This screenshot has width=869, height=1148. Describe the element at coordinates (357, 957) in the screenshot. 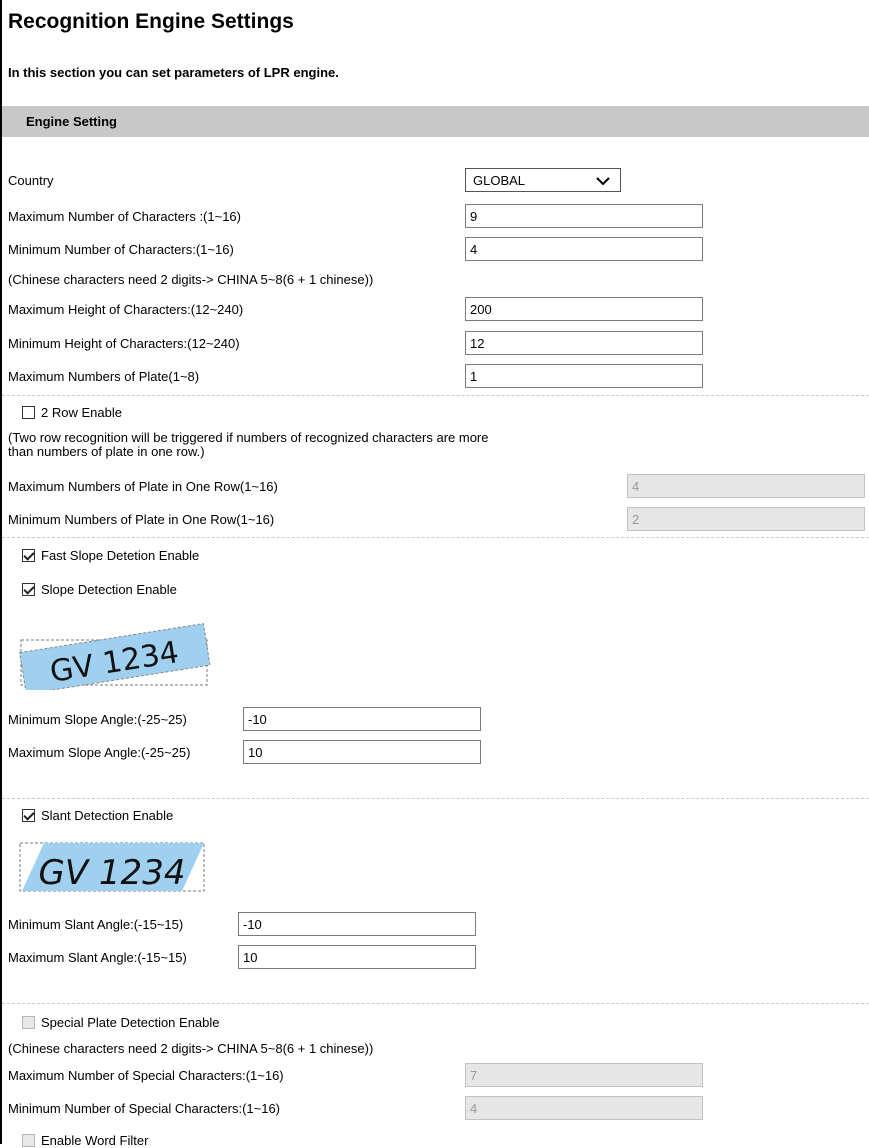

I see `slant-max-input` at that location.